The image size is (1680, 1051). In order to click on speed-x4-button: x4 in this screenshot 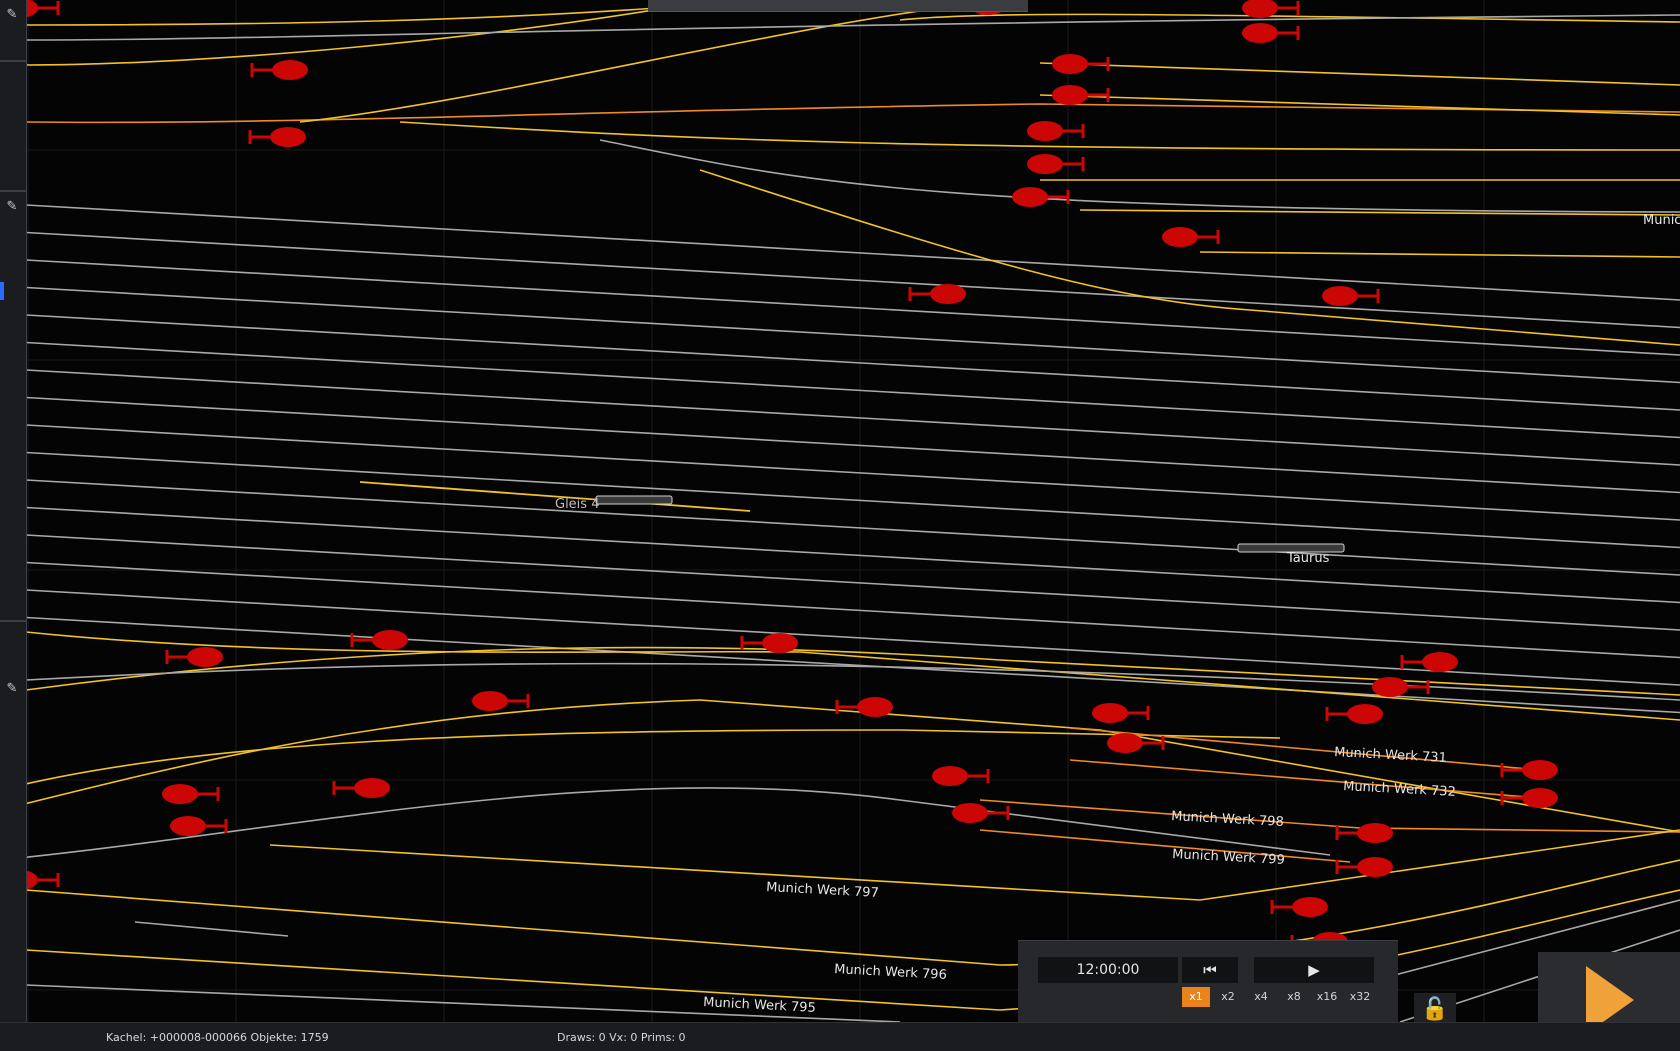, I will do `click(1261, 997)`.